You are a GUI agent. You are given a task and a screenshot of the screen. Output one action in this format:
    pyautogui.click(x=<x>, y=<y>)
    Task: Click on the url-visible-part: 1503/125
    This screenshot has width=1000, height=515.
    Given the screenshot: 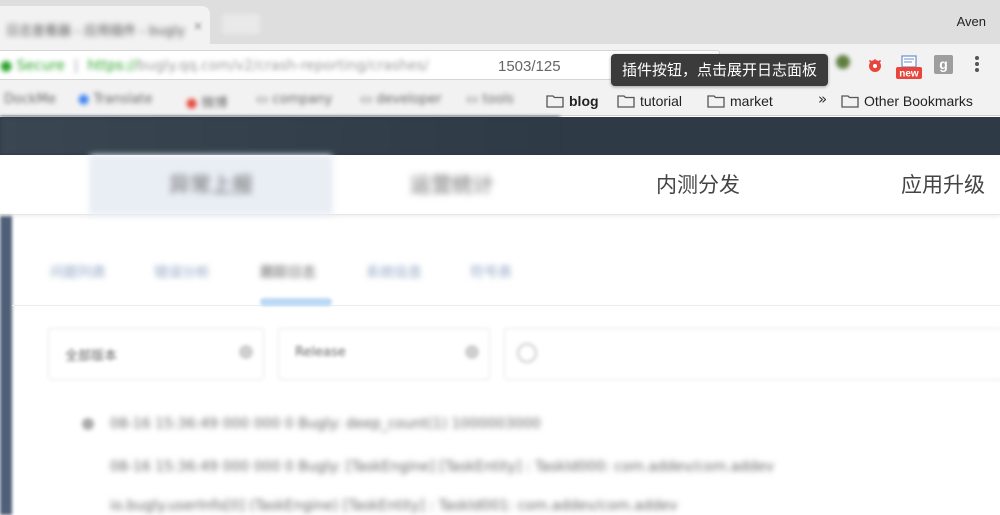 What is the action you would take?
    pyautogui.click(x=529, y=66)
    